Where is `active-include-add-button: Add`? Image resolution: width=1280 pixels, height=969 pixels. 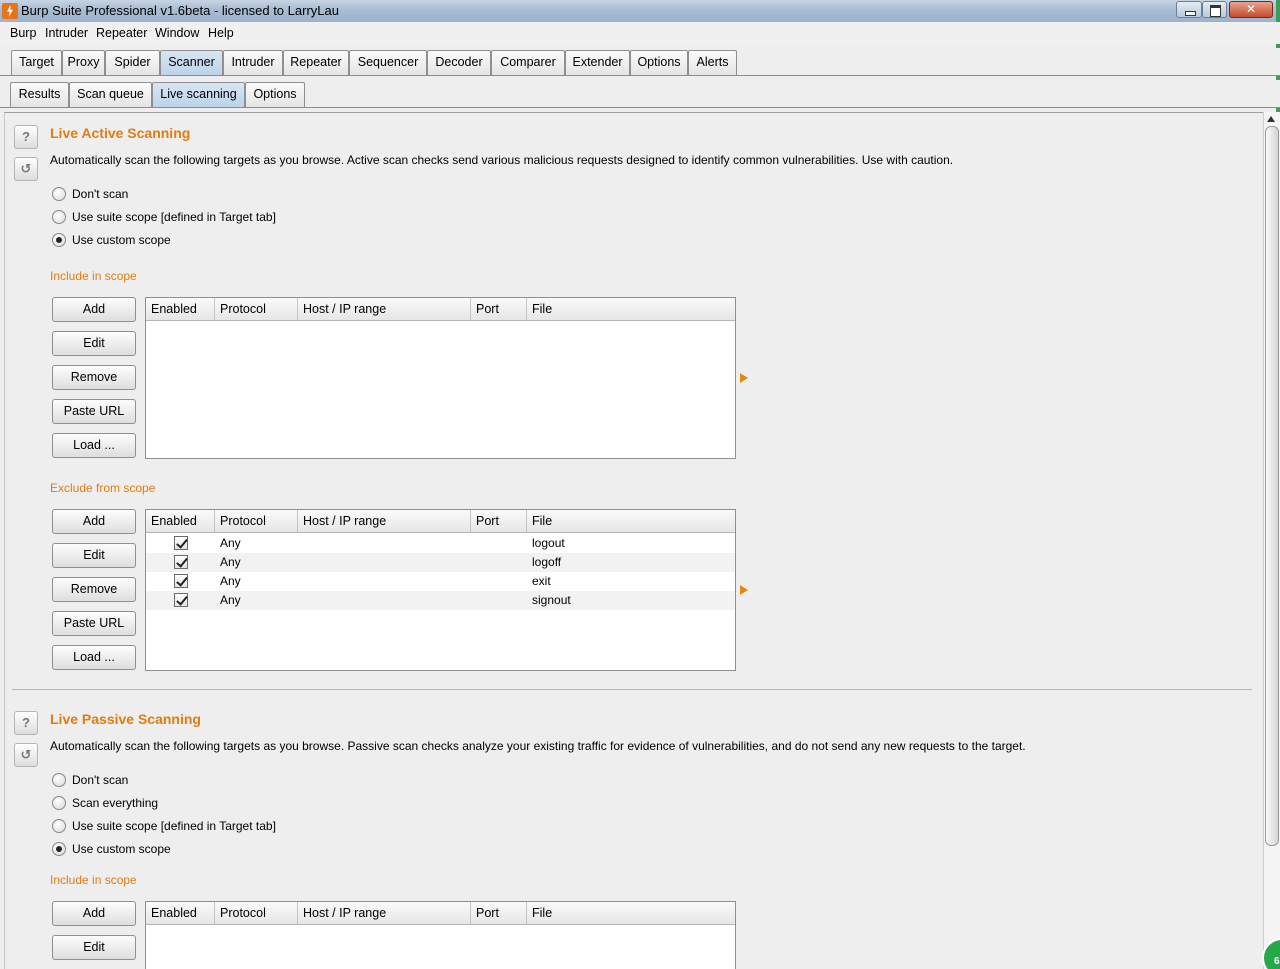 active-include-add-button: Add is located at coordinates (94, 309).